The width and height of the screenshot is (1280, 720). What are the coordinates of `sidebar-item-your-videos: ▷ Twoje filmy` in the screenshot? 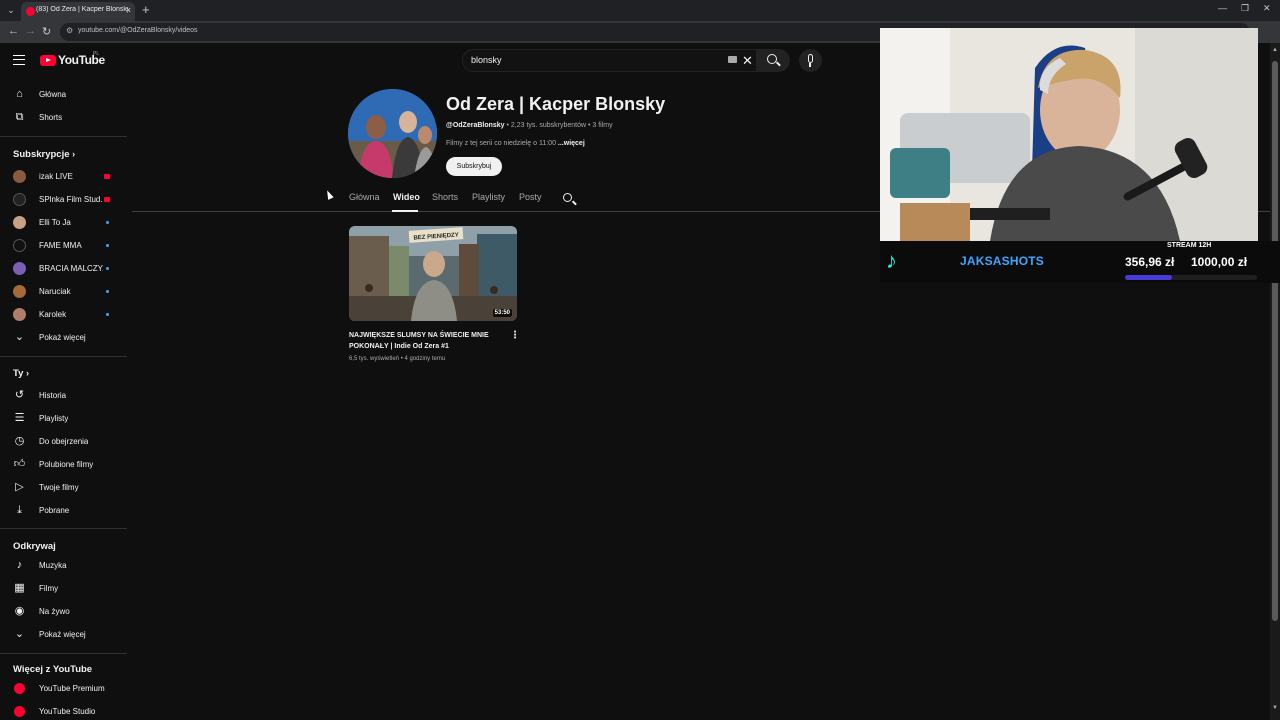 It's located at (64, 488).